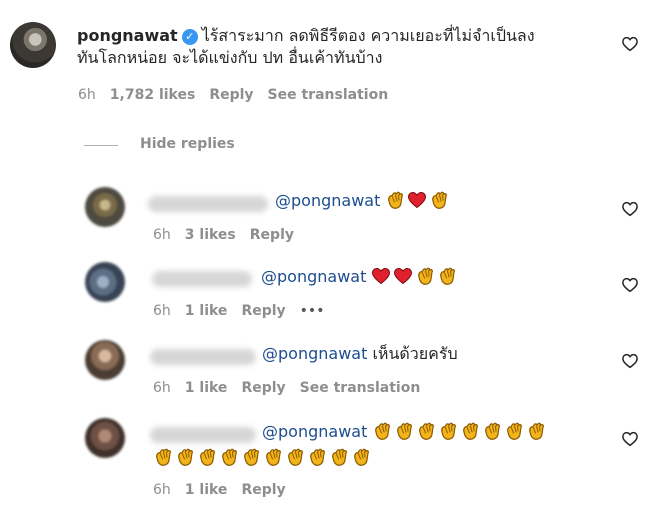  Describe the element at coordinates (162, 490) in the screenshot. I see `reply-4-time: 6h` at that location.